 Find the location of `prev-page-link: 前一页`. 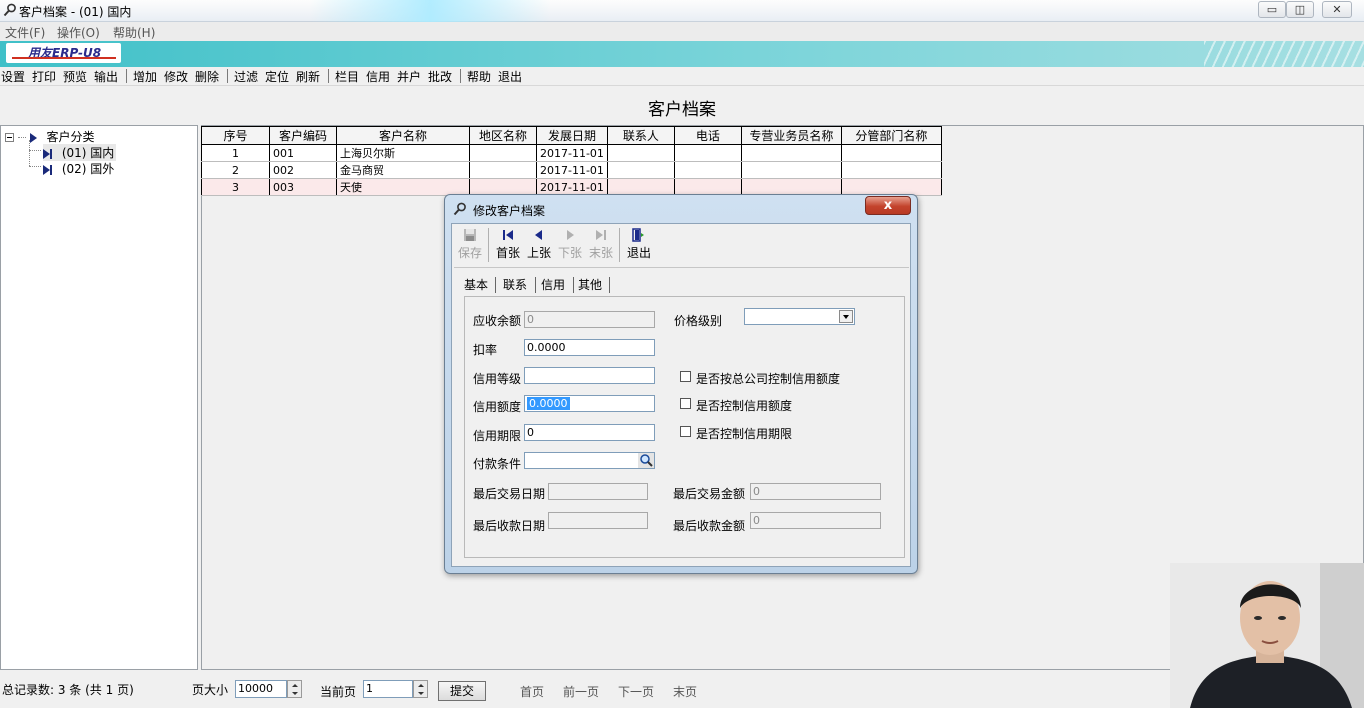

prev-page-link: 前一页 is located at coordinates (581, 691).